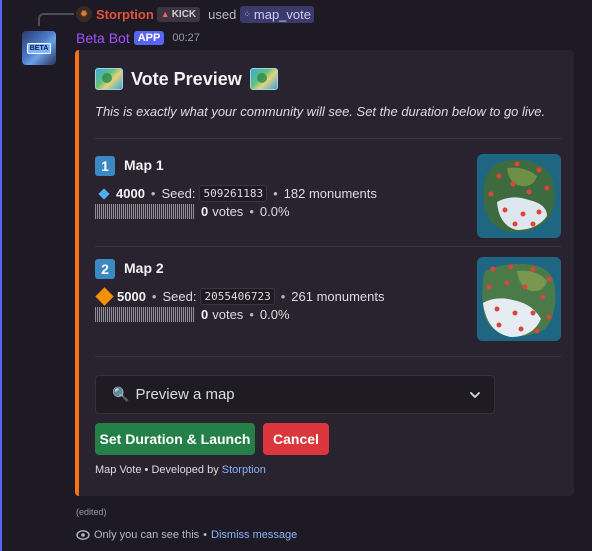 The image size is (592, 551). Describe the element at coordinates (282, 14) in the screenshot. I see `reply-command-label: map_vote` at that location.